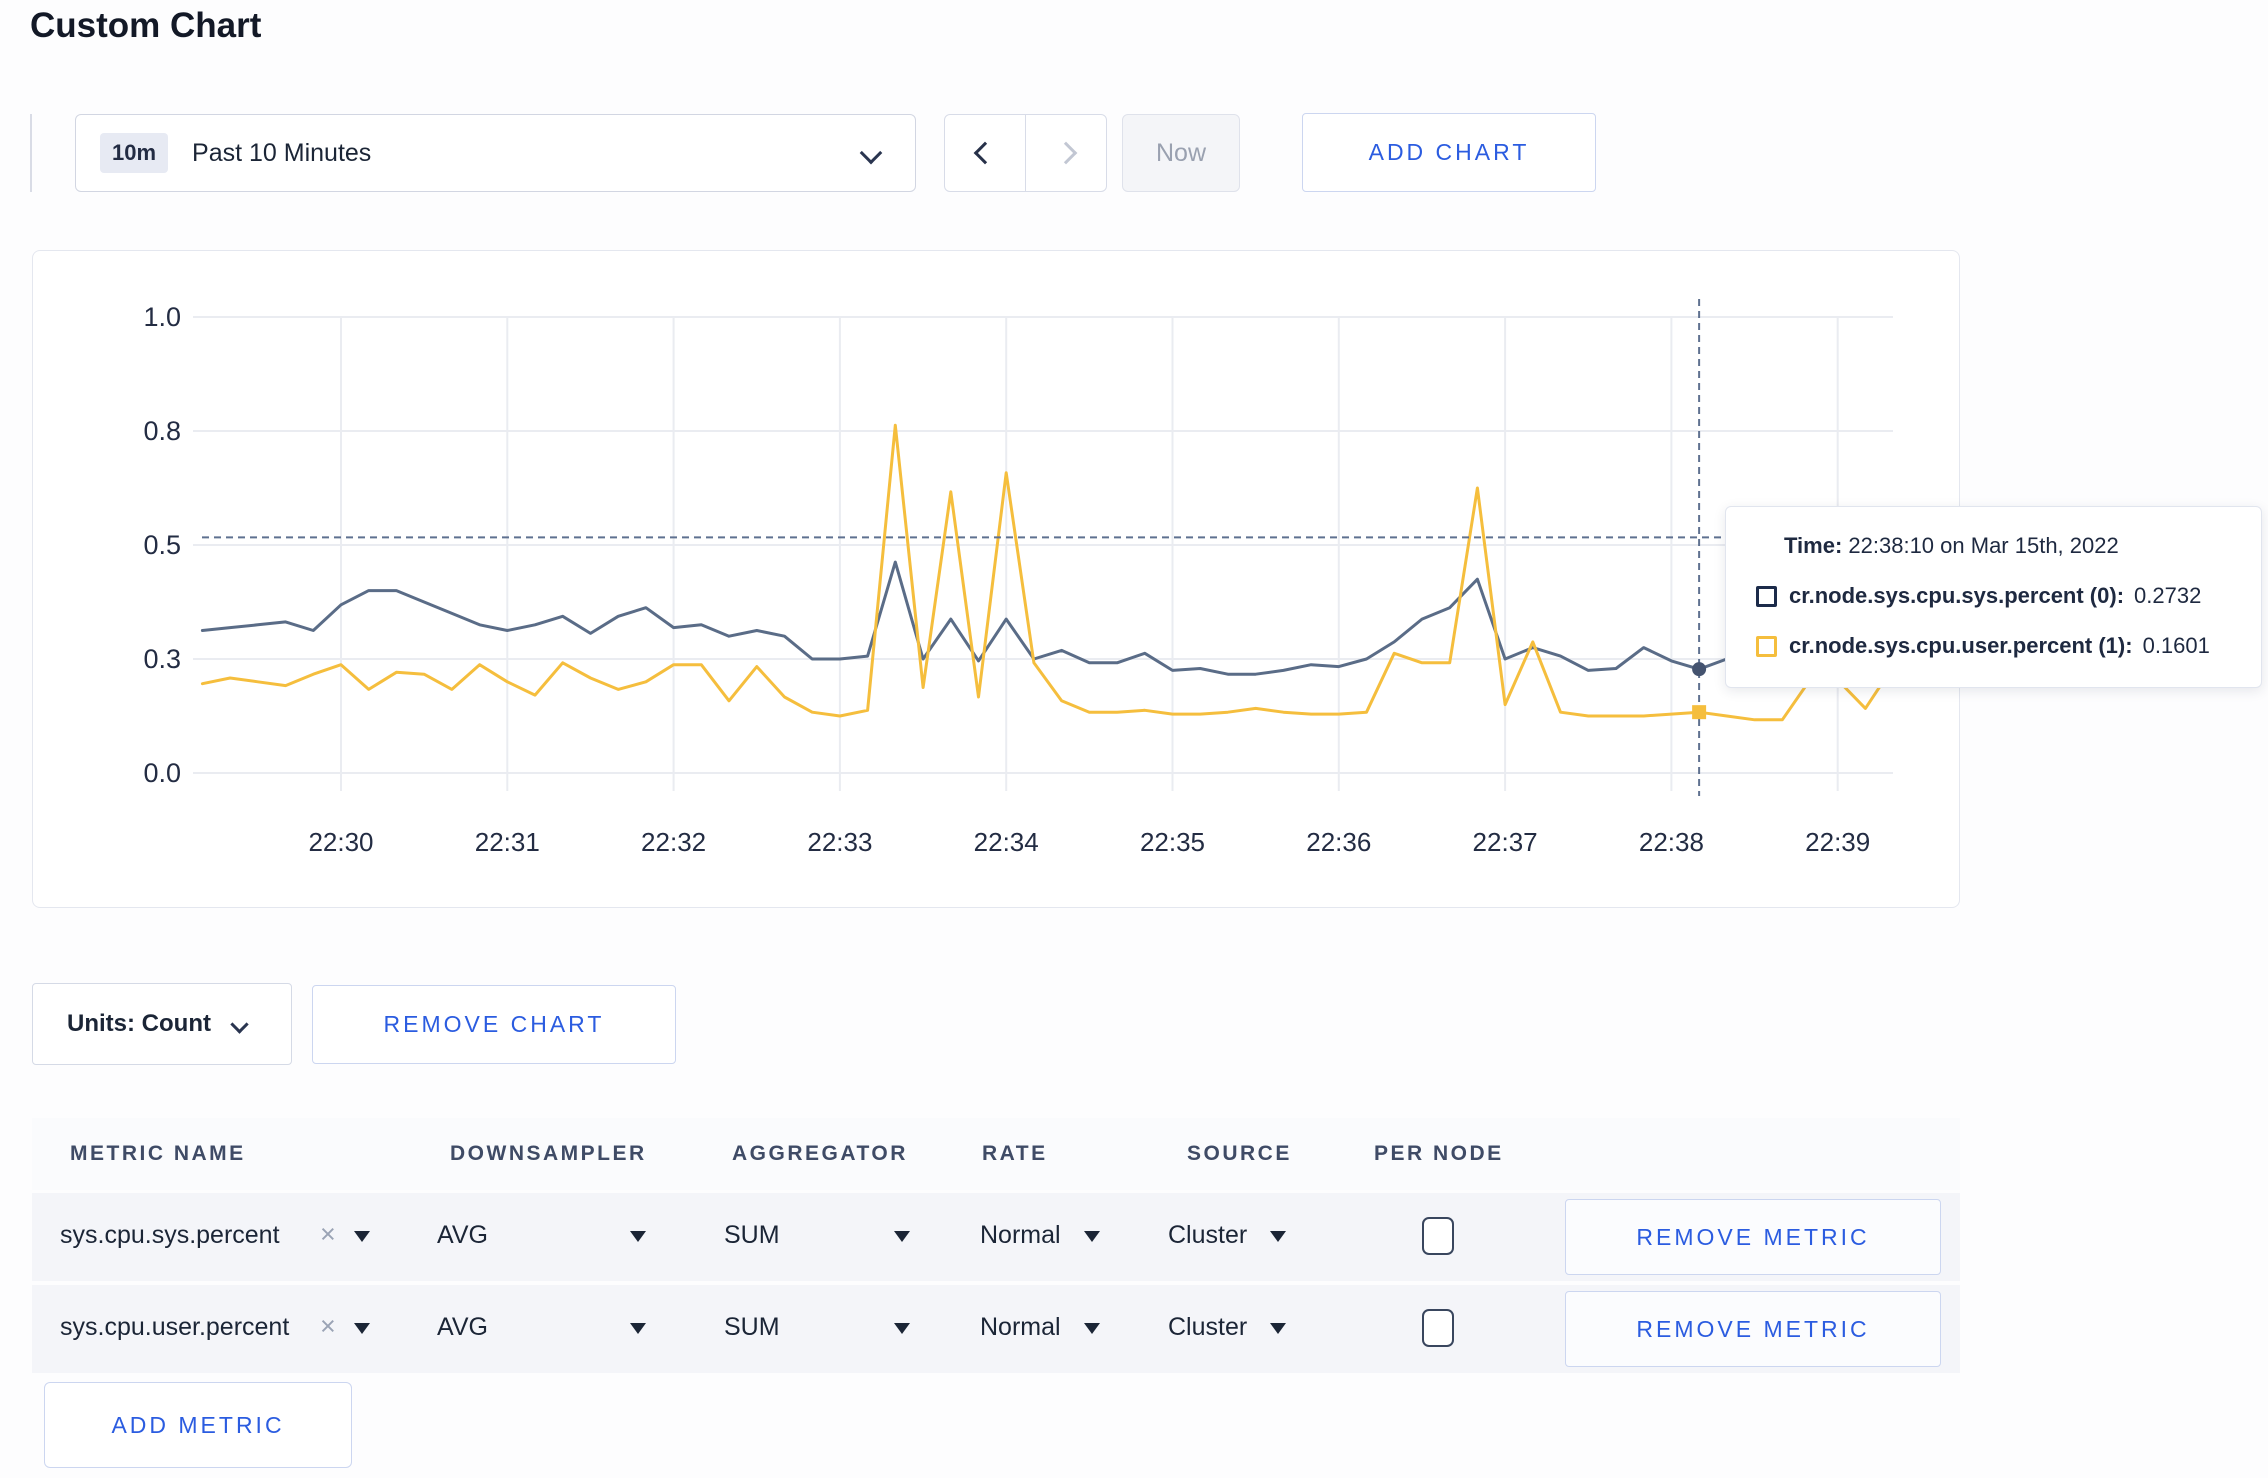 The height and width of the screenshot is (1478, 2268). Describe the element at coordinates (1766, 596) in the screenshot. I see `sys-series-swatch-icon` at that location.